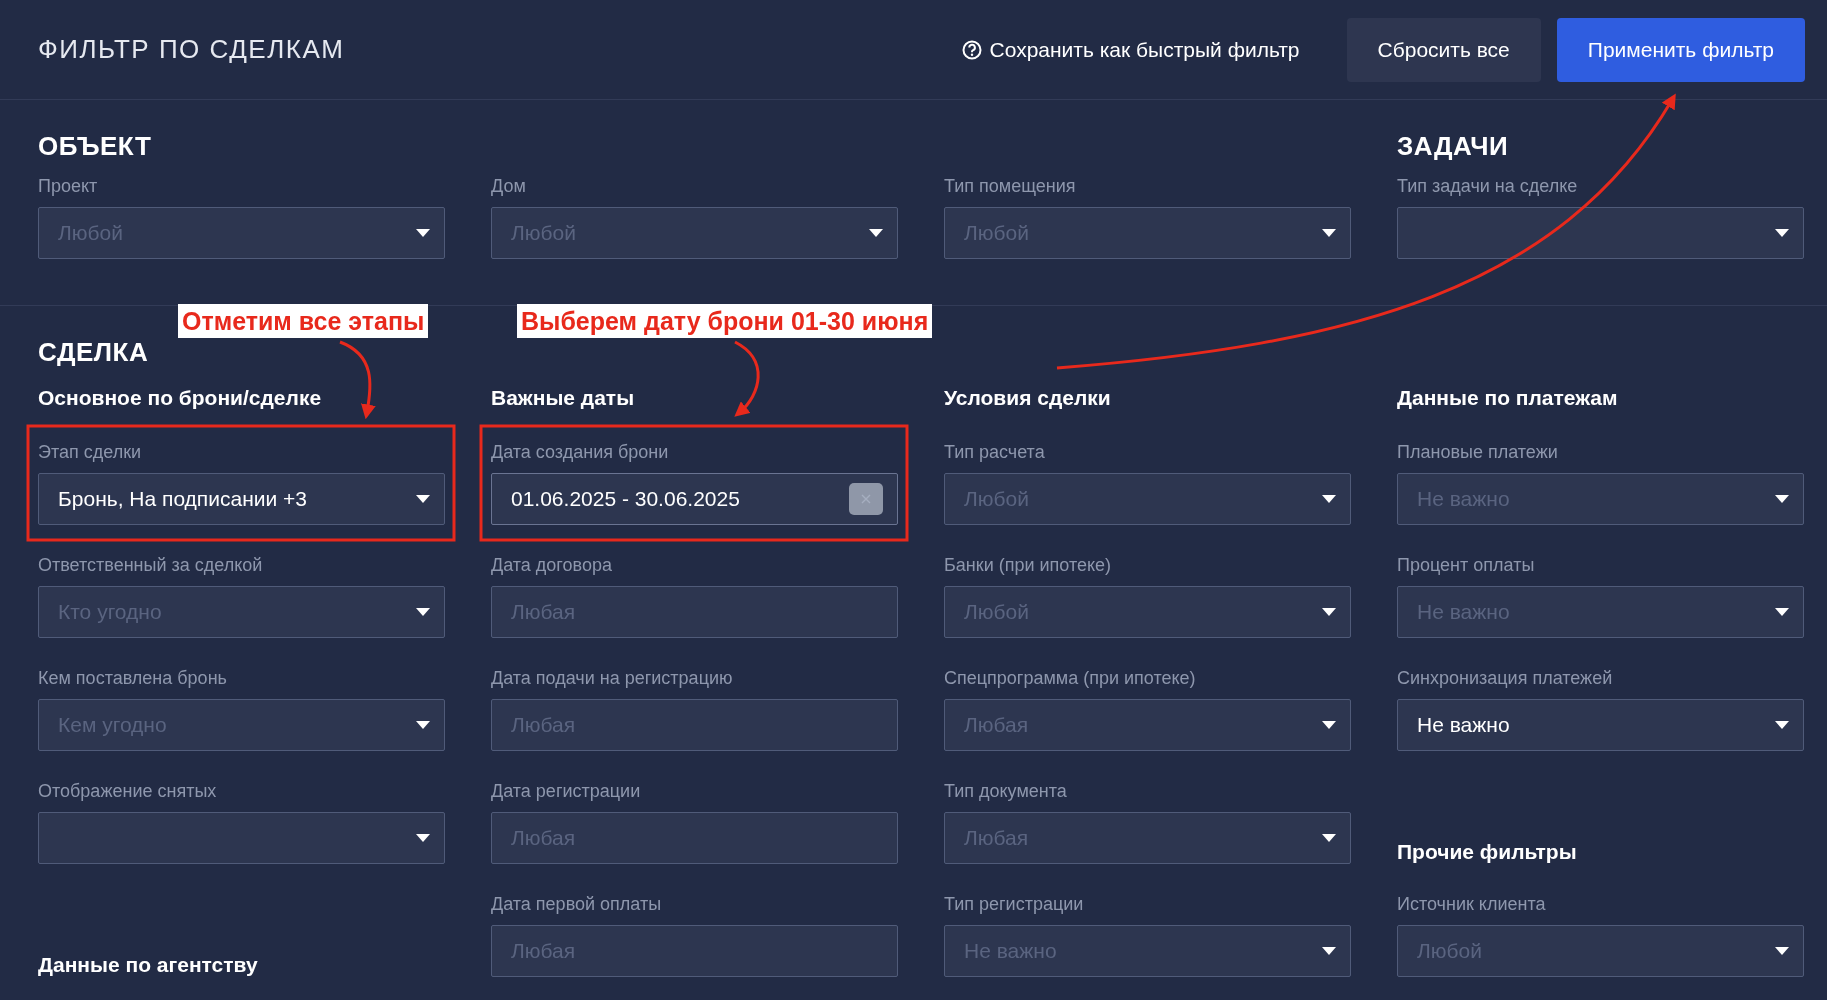  I want to click on field-label: Банки (при ипотеке), so click(1028, 565).